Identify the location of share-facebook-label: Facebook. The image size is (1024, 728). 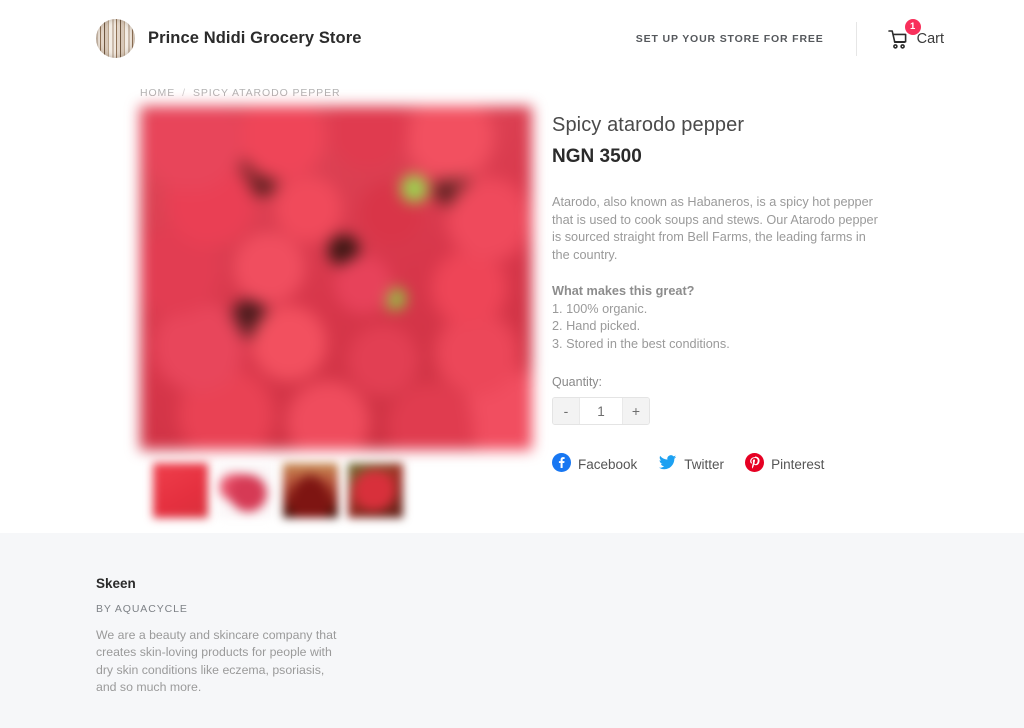
(608, 464).